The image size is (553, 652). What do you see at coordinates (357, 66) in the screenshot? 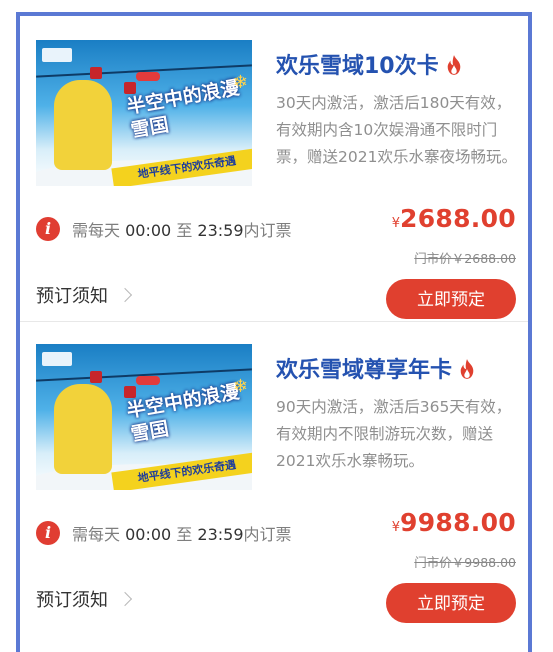
I see `product-title-text: 欢乐雪域10次卡` at bounding box center [357, 66].